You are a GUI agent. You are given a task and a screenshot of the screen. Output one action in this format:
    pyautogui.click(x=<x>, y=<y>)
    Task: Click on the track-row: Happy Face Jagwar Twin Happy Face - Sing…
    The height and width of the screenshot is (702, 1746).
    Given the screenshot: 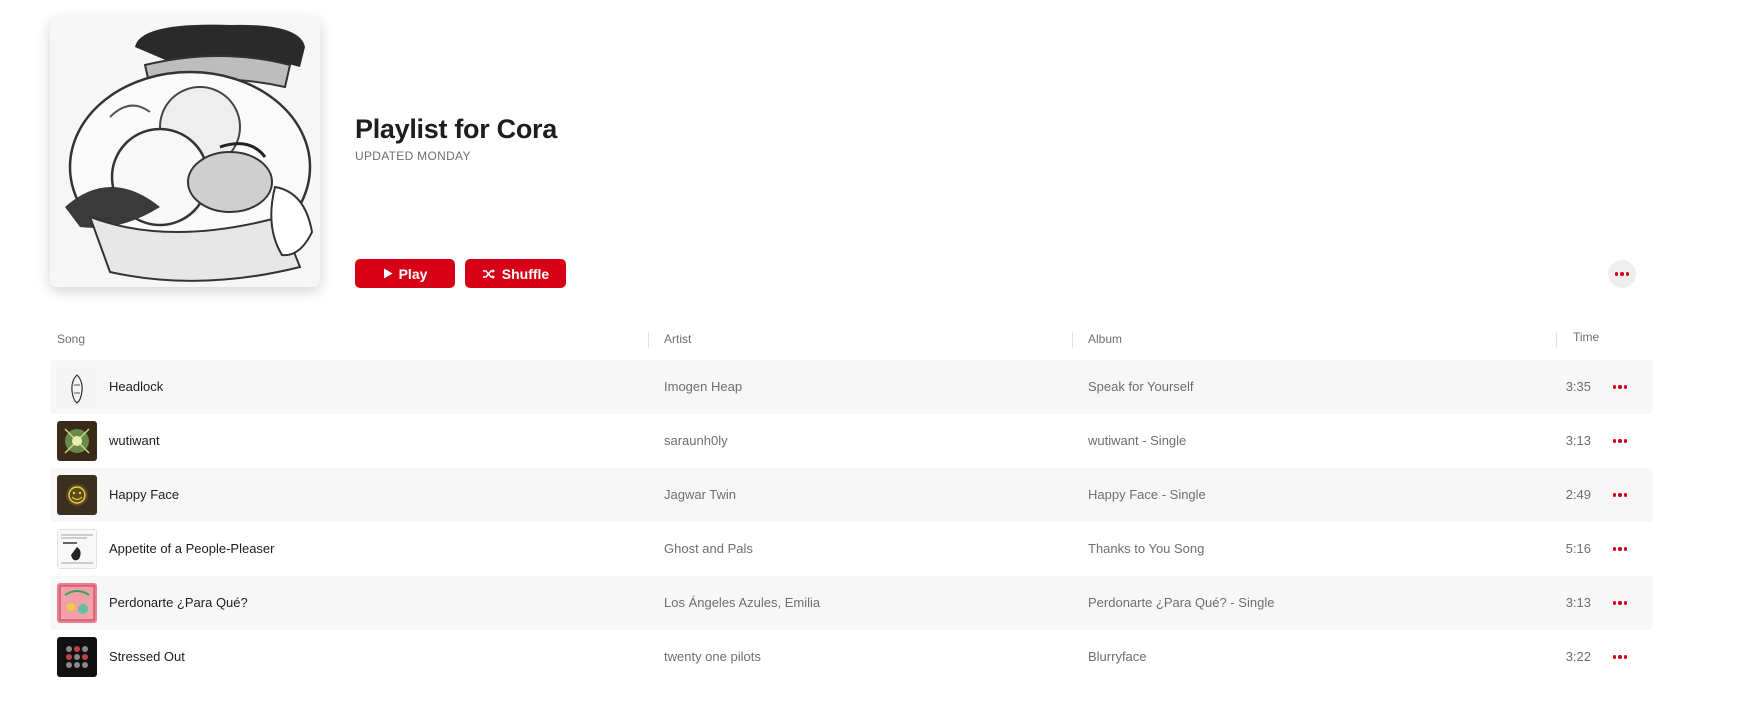 What is the action you would take?
    pyautogui.click(x=851, y=495)
    